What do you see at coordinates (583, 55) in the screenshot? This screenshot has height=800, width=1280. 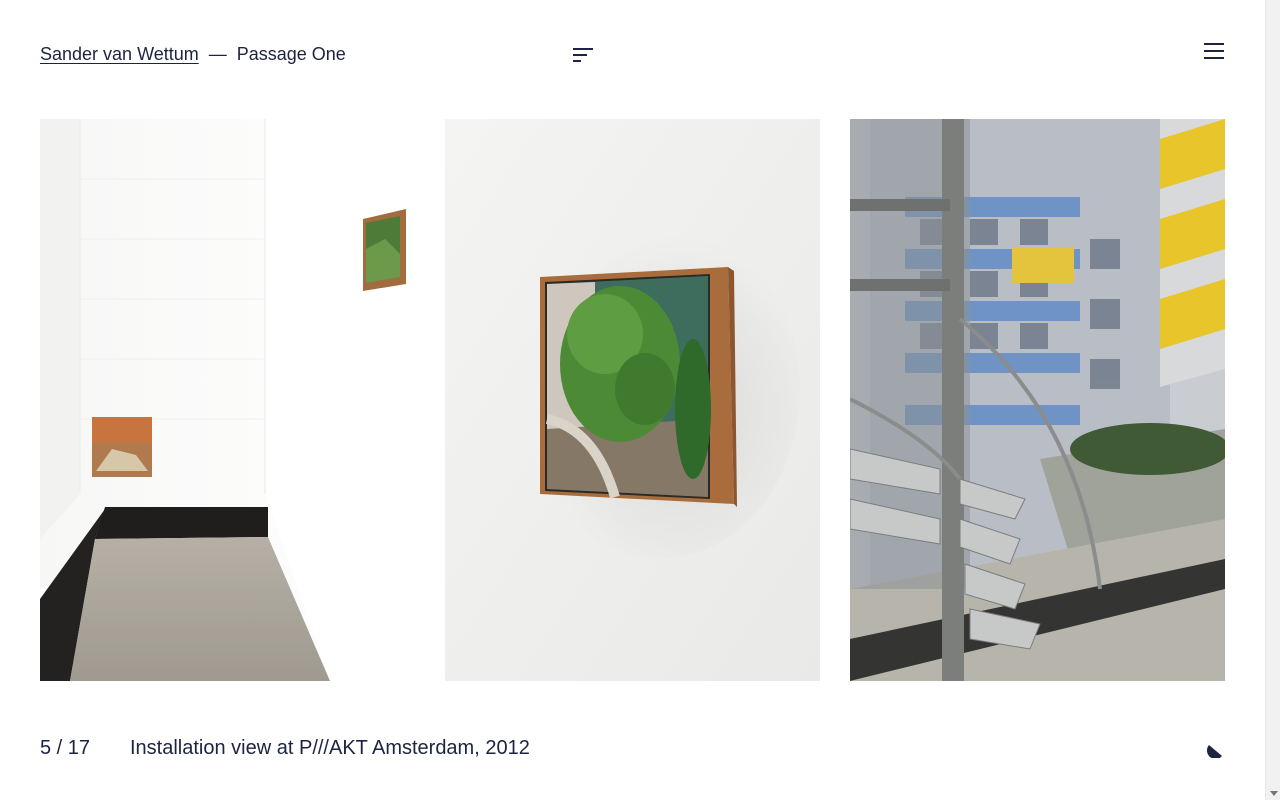 I see `index-lines-icon` at bounding box center [583, 55].